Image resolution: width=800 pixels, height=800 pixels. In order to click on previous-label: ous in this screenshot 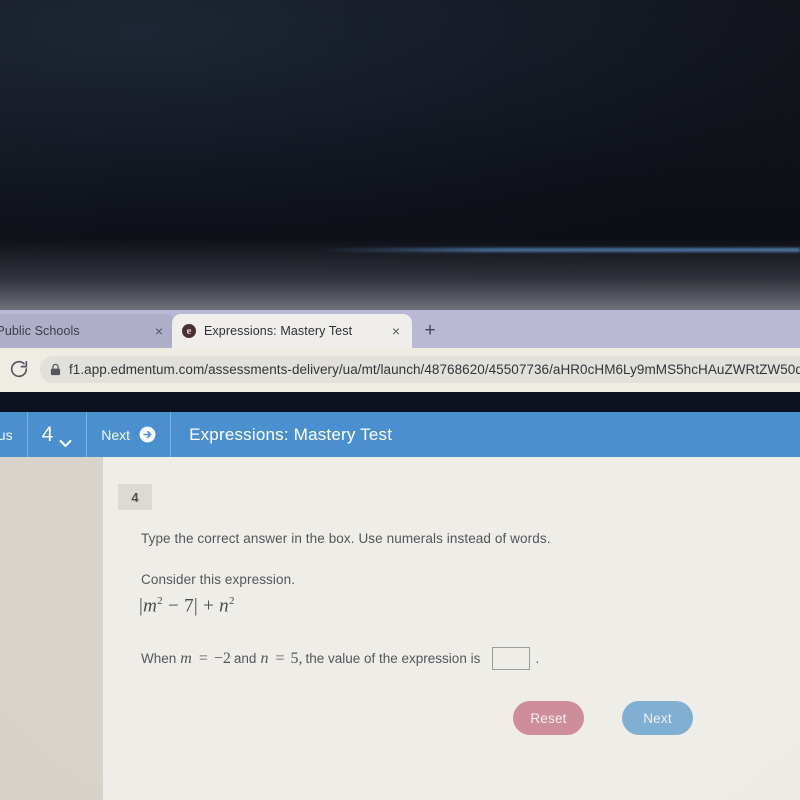, I will do `click(6, 434)`.